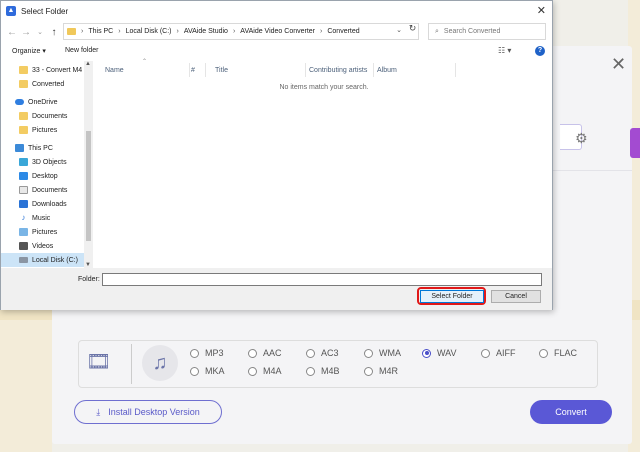 The height and width of the screenshot is (452, 640). Describe the element at coordinates (45, 11) in the screenshot. I see `dialog-title: Select Folder` at that location.